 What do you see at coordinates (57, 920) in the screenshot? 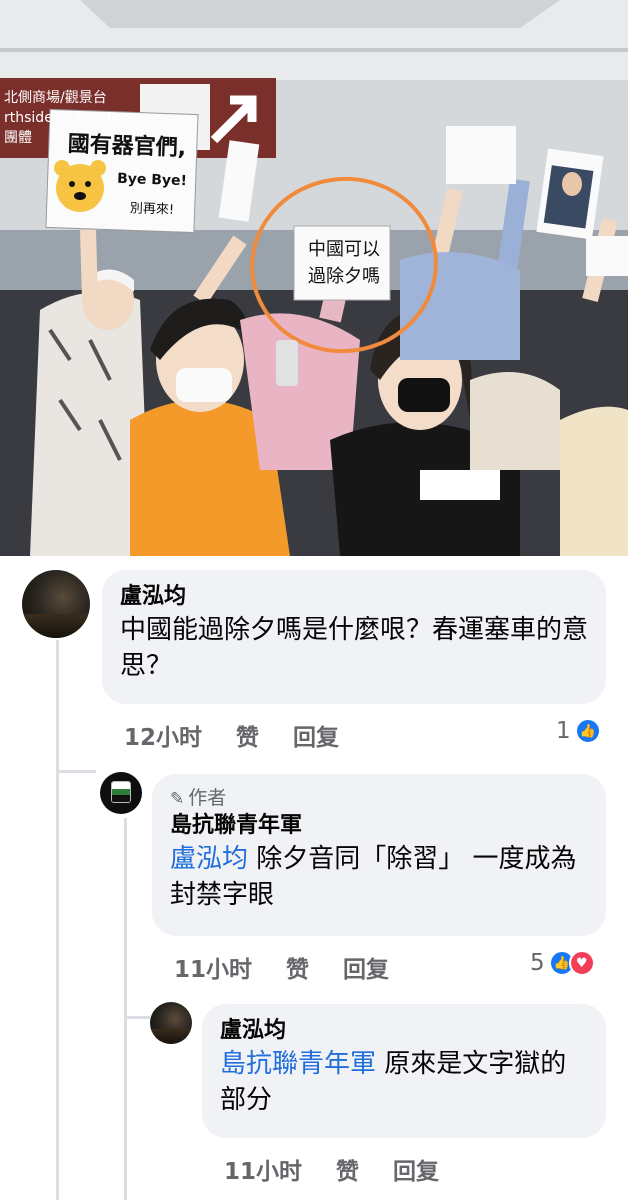
I see `thread-line-main` at bounding box center [57, 920].